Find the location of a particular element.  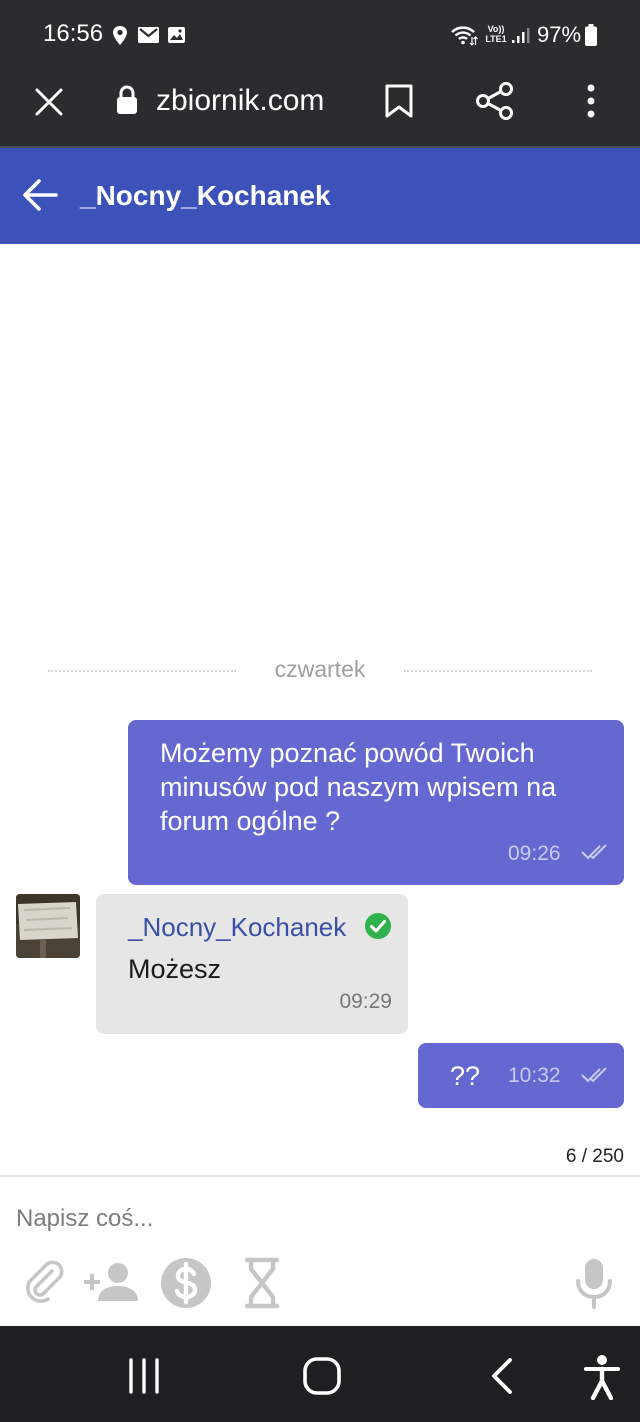

message-text: Możesz is located at coordinates (175, 969).